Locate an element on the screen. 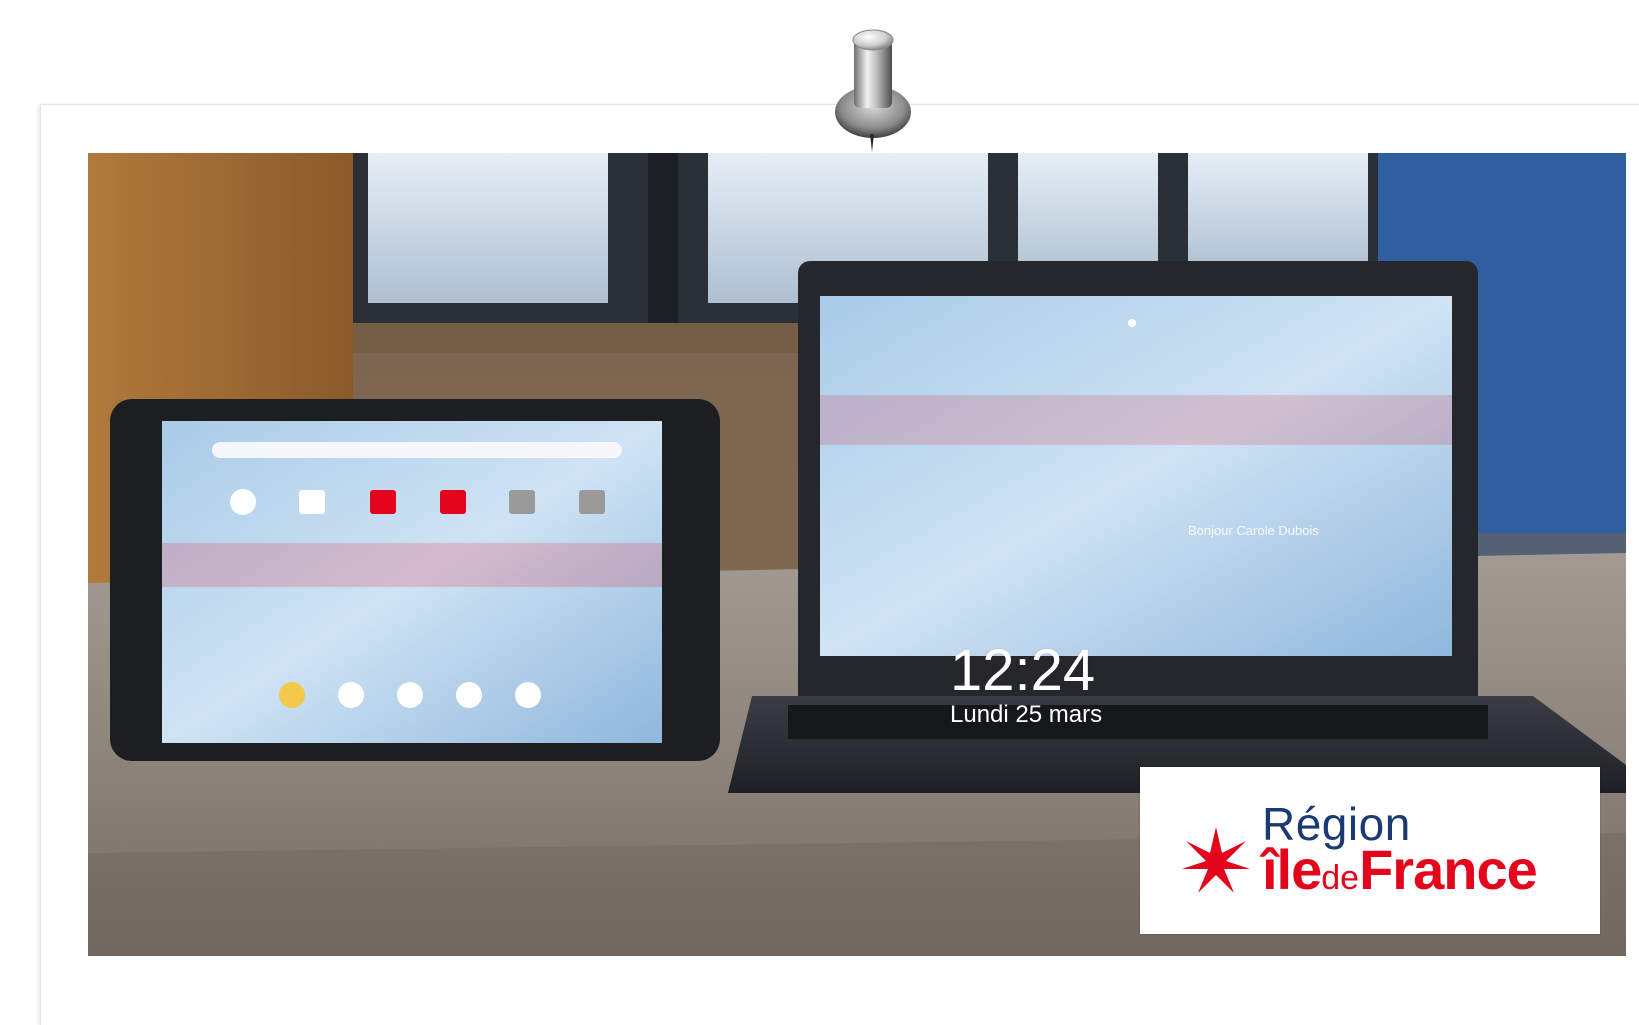 The width and height of the screenshot is (1639, 1025). region-logo: Région îledeFrance is located at coordinates (1370, 850).